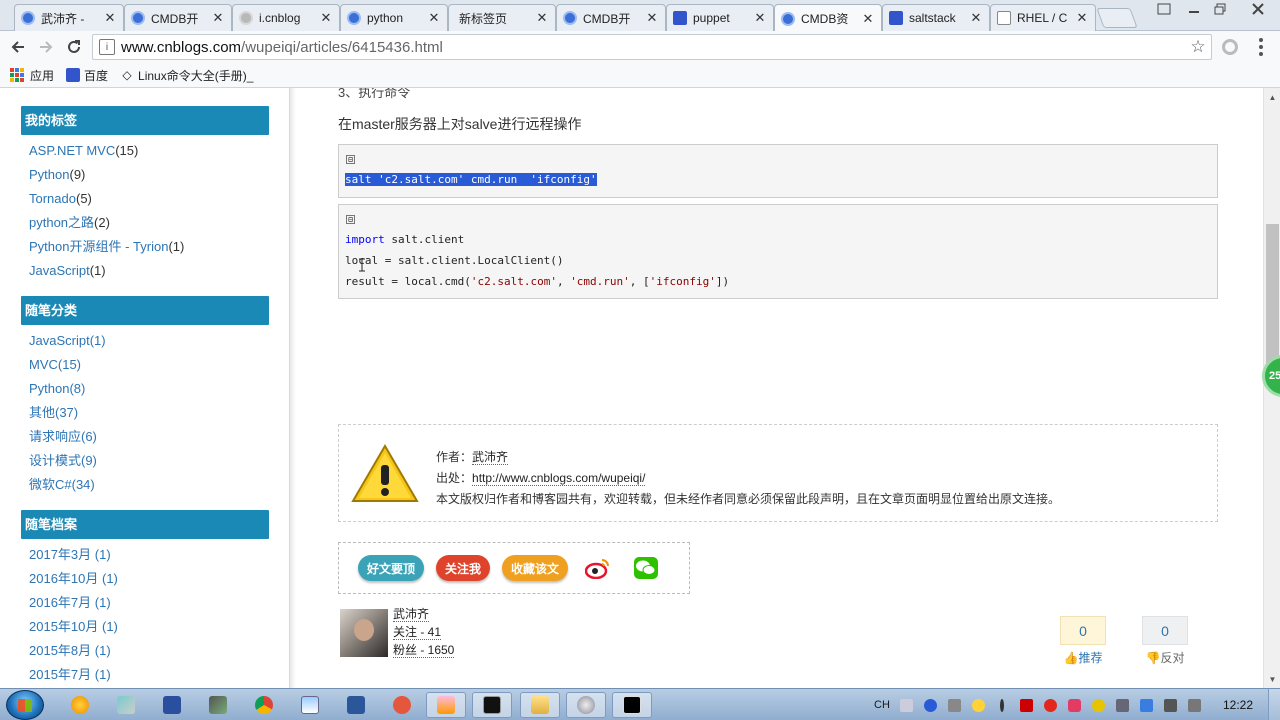  I want to click on shield-icon, so click(1074, 705).